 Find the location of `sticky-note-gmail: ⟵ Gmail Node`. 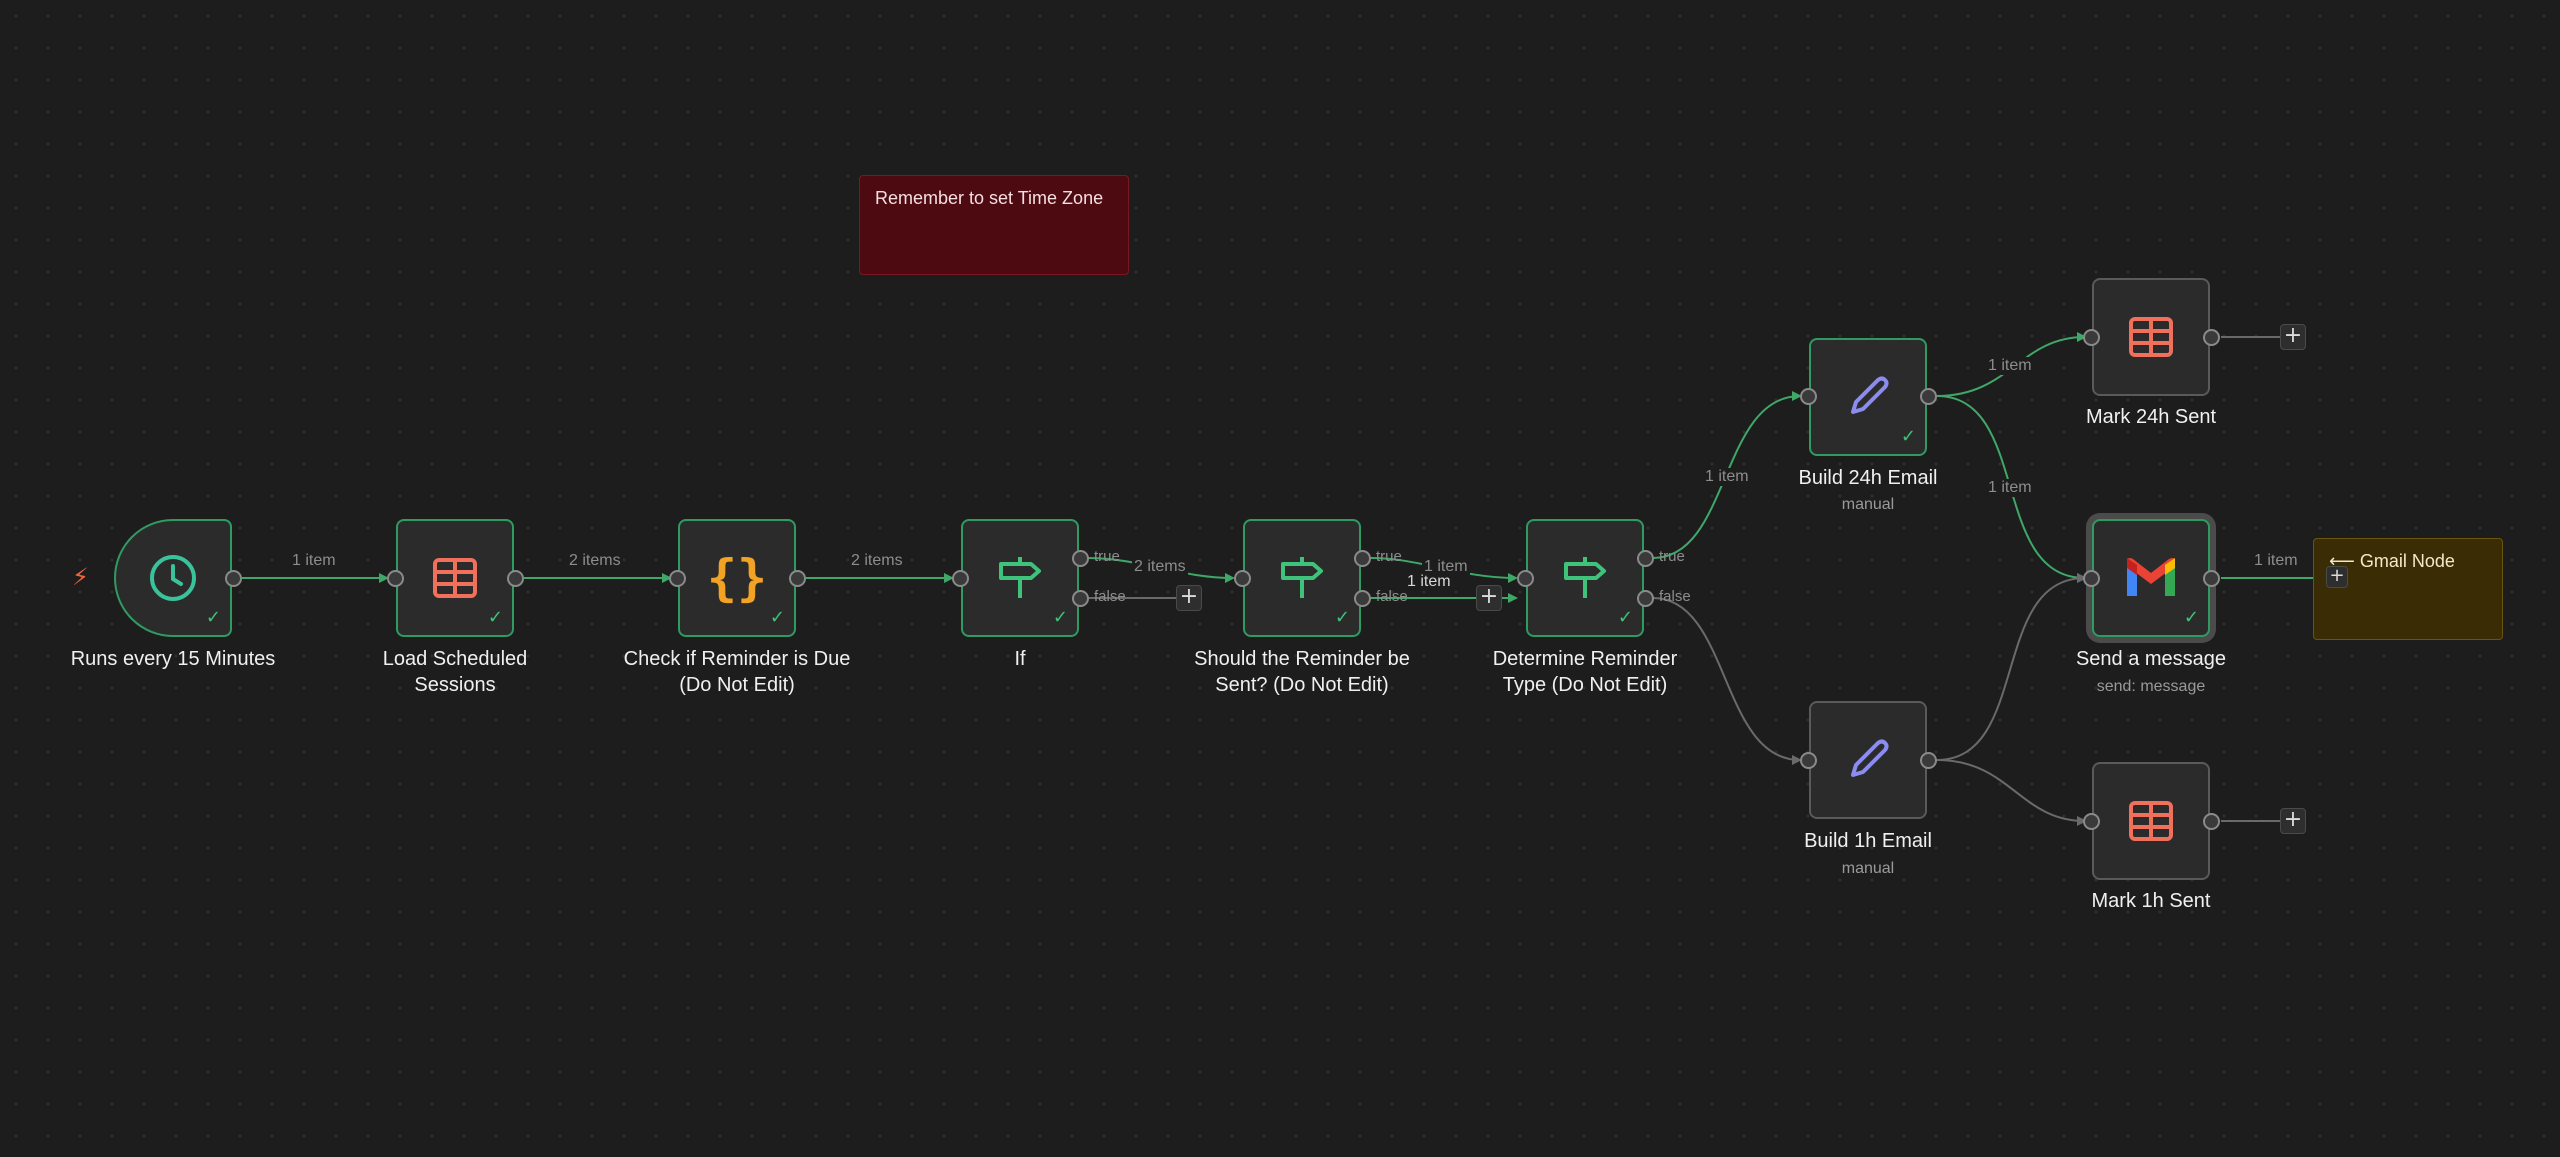

sticky-note-gmail: ⟵ Gmail Node is located at coordinates (2408, 589).